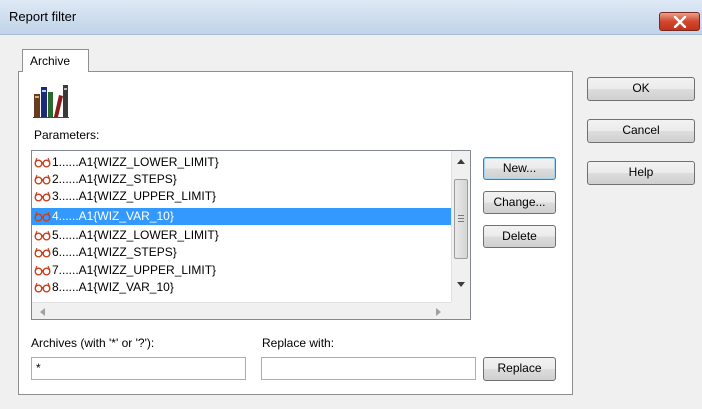 This screenshot has width=702, height=409. Describe the element at coordinates (138, 368) in the screenshot. I see `archives-input: *` at that location.